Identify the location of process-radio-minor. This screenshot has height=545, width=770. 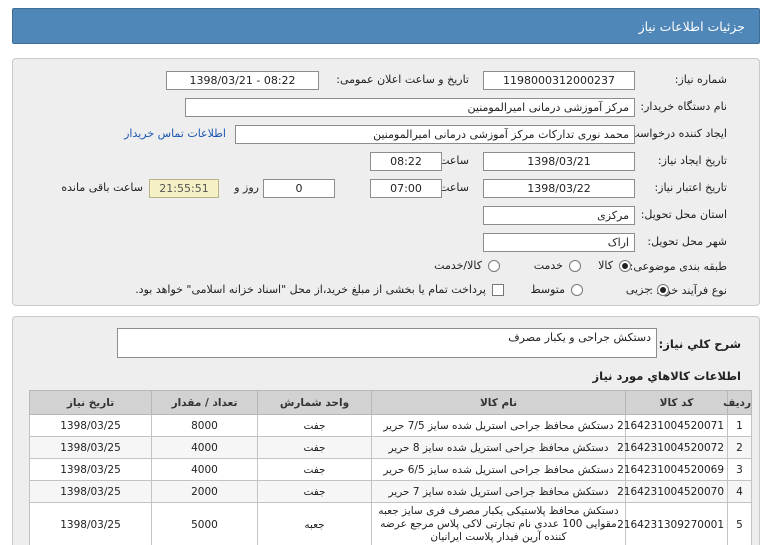
(663, 290).